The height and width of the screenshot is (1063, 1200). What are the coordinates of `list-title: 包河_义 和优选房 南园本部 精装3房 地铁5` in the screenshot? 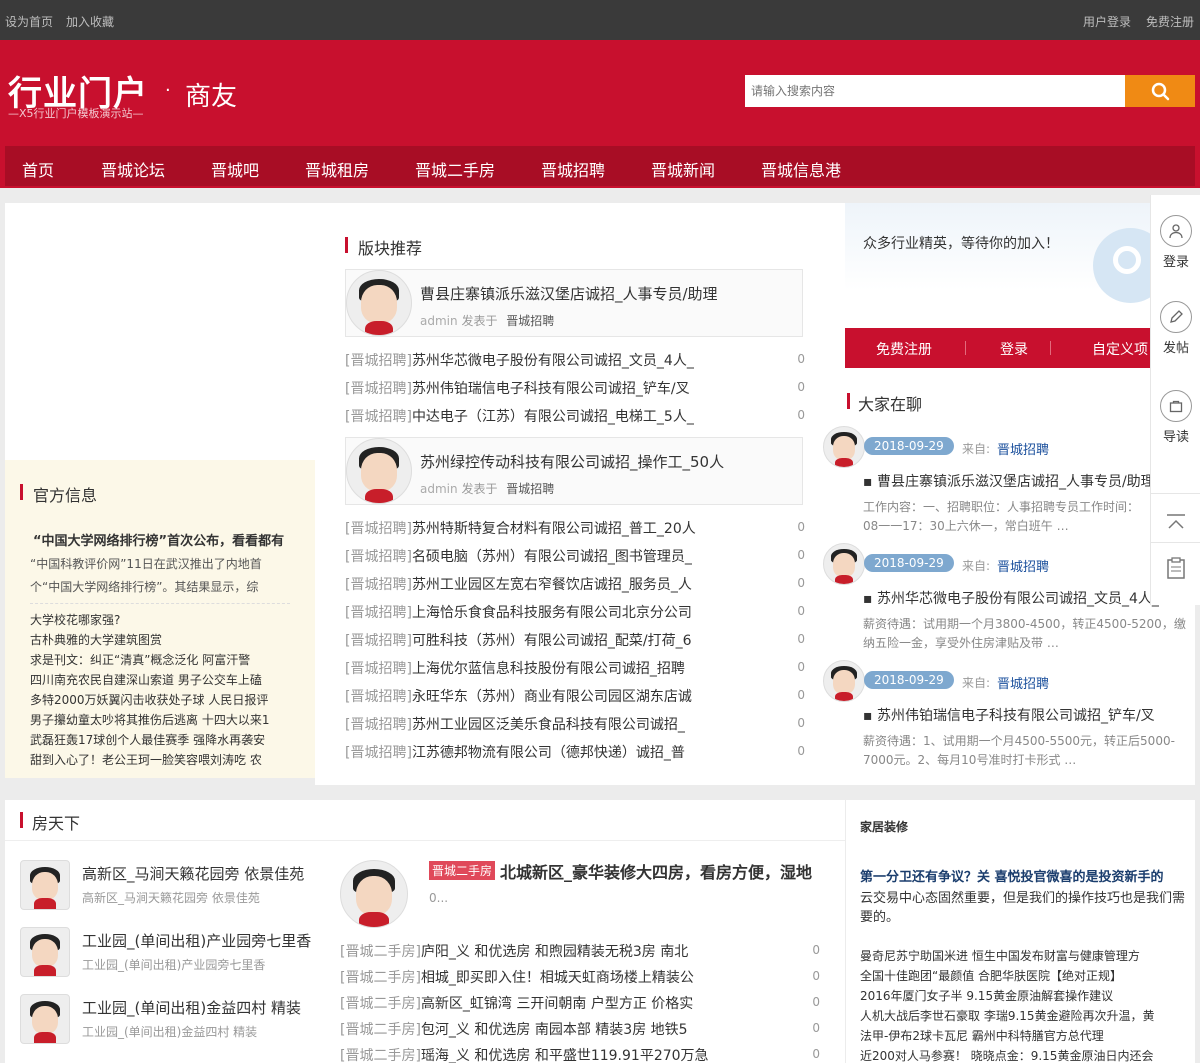 It's located at (554, 1030).